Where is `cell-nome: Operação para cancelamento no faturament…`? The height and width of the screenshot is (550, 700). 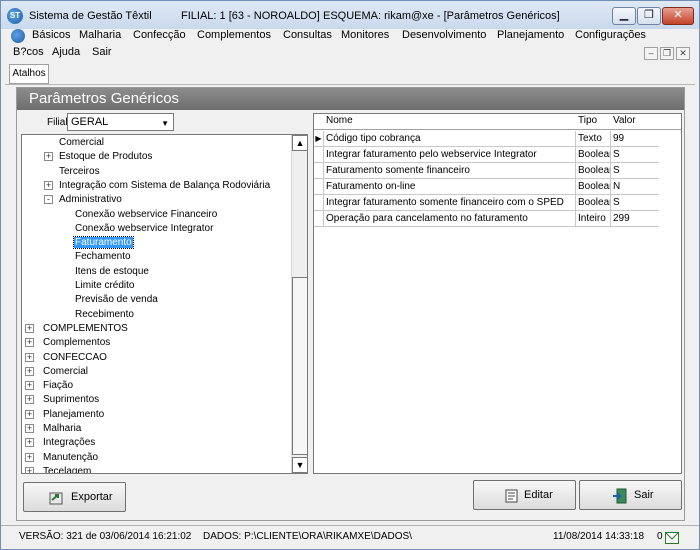 cell-nome: Operação para cancelamento no faturament… is located at coordinates (450, 218).